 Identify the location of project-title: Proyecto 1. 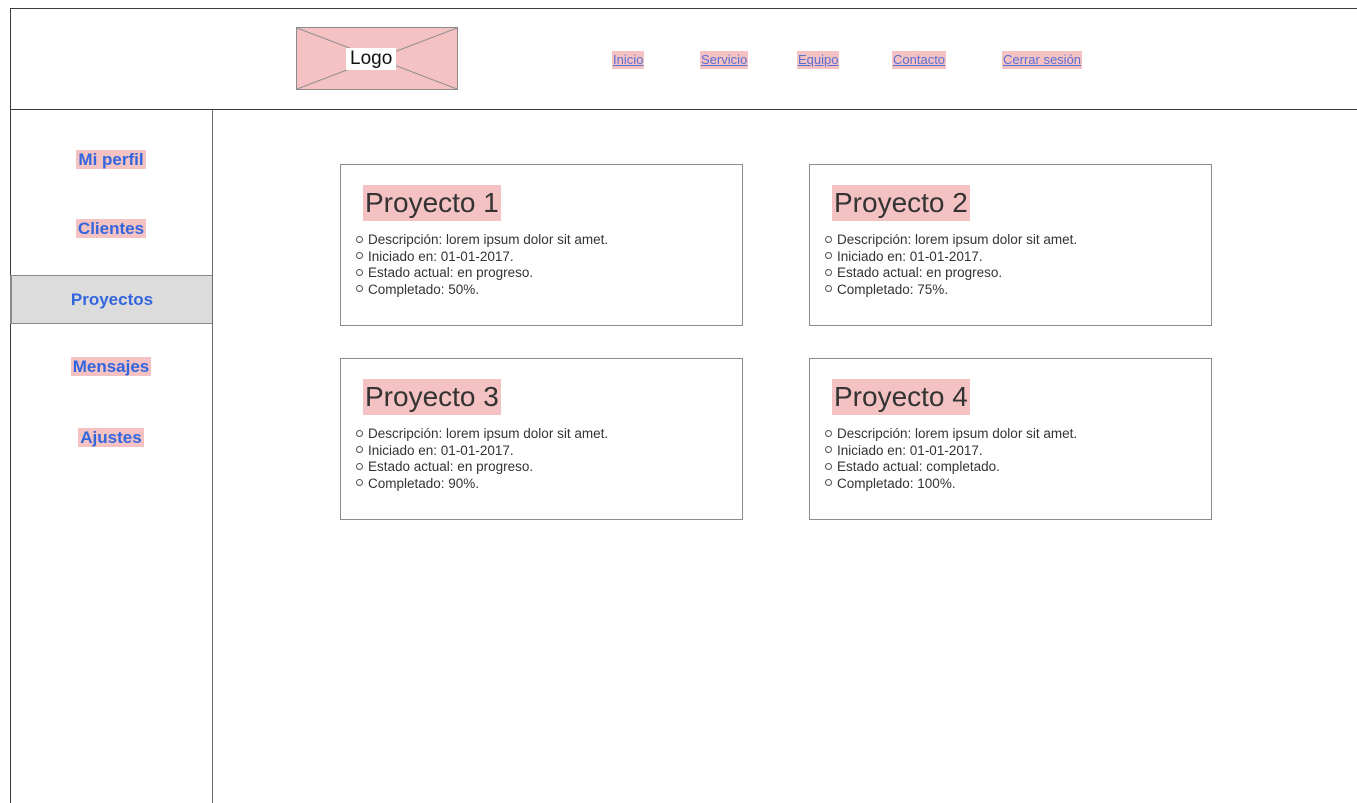
(432, 203).